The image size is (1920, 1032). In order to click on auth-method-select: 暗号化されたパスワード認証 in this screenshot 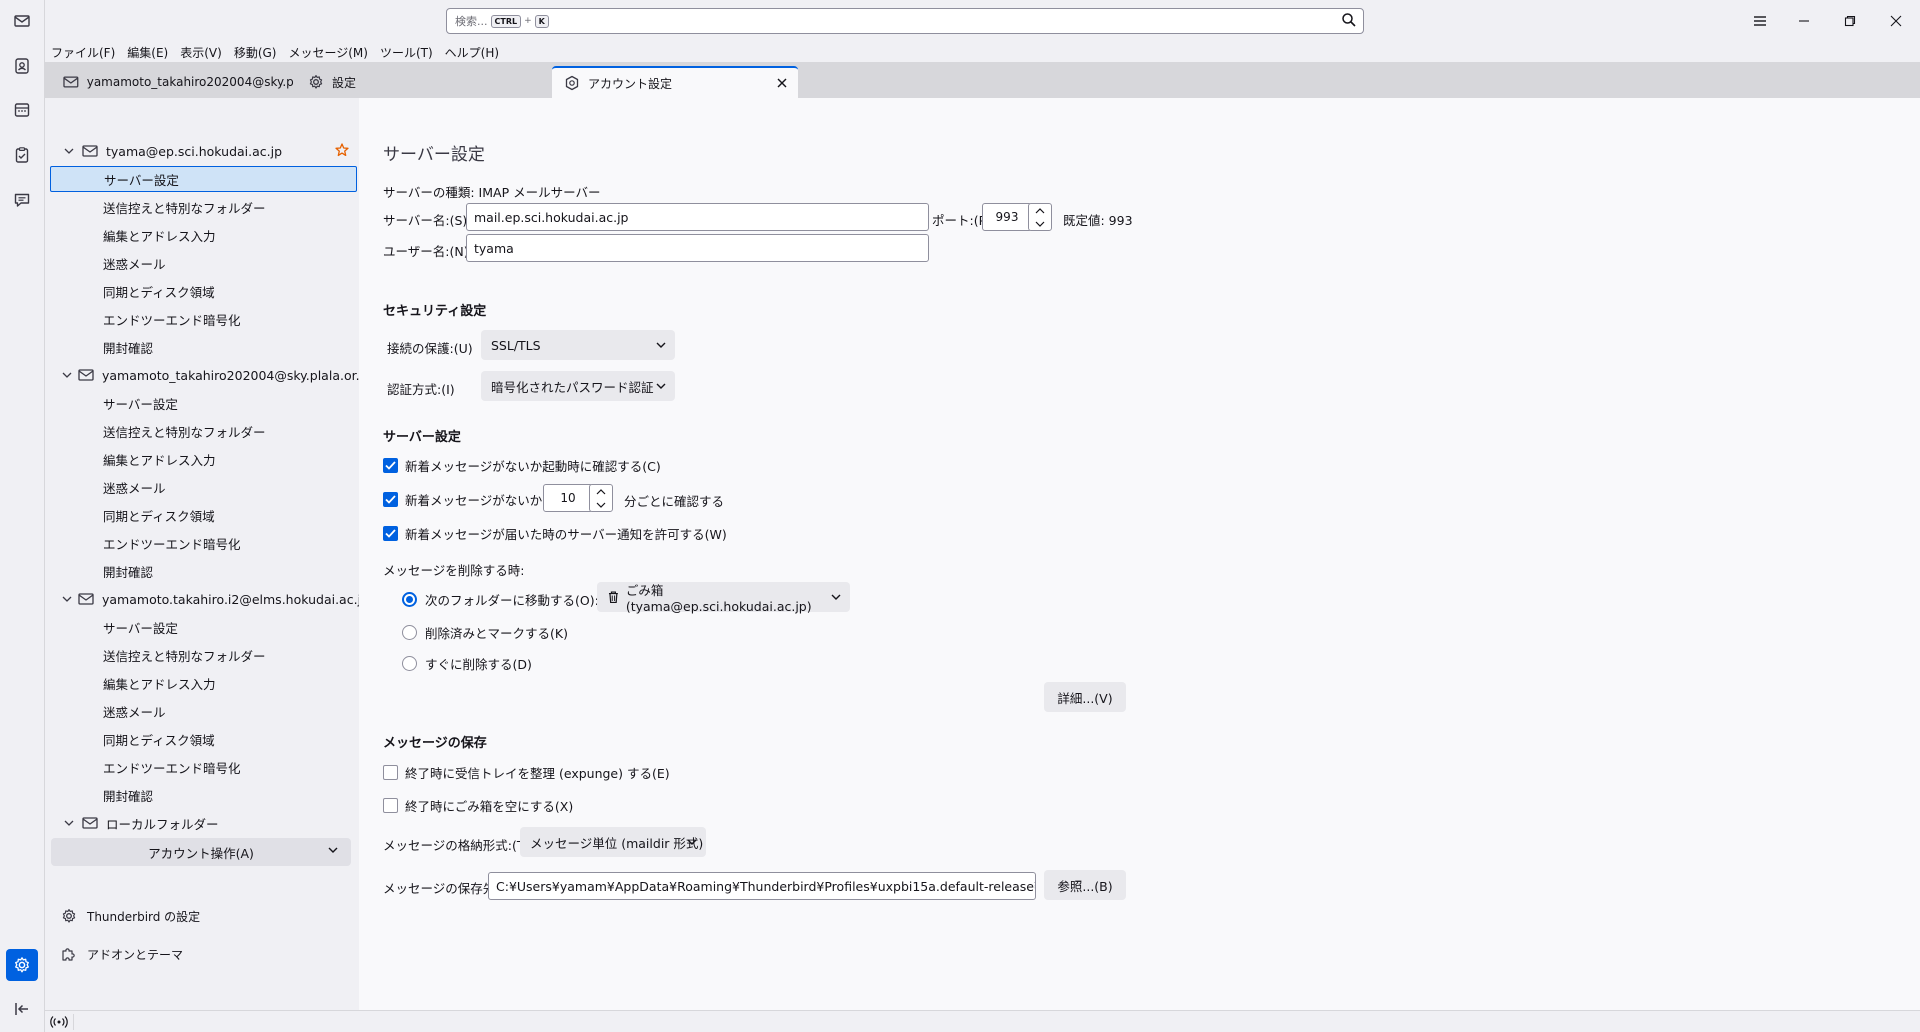, I will do `click(578, 386)`.